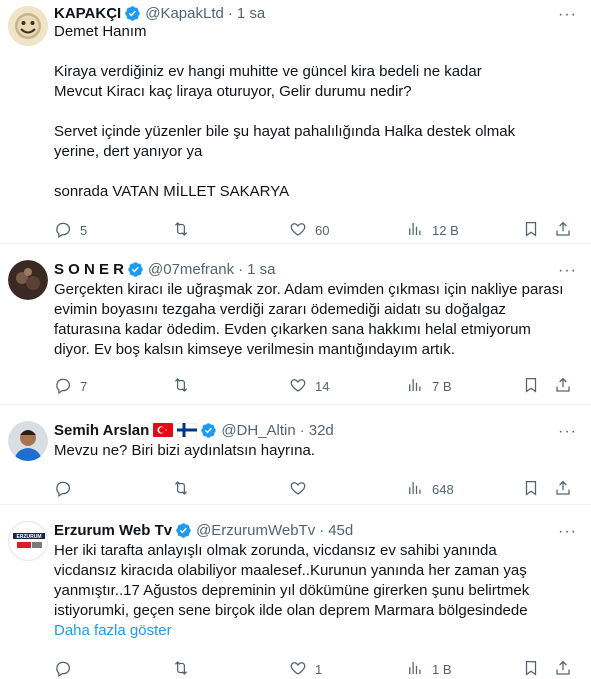 This screenshot has height=679, width=591. I want to click on turkey-flag-icon, so click(163, 430).